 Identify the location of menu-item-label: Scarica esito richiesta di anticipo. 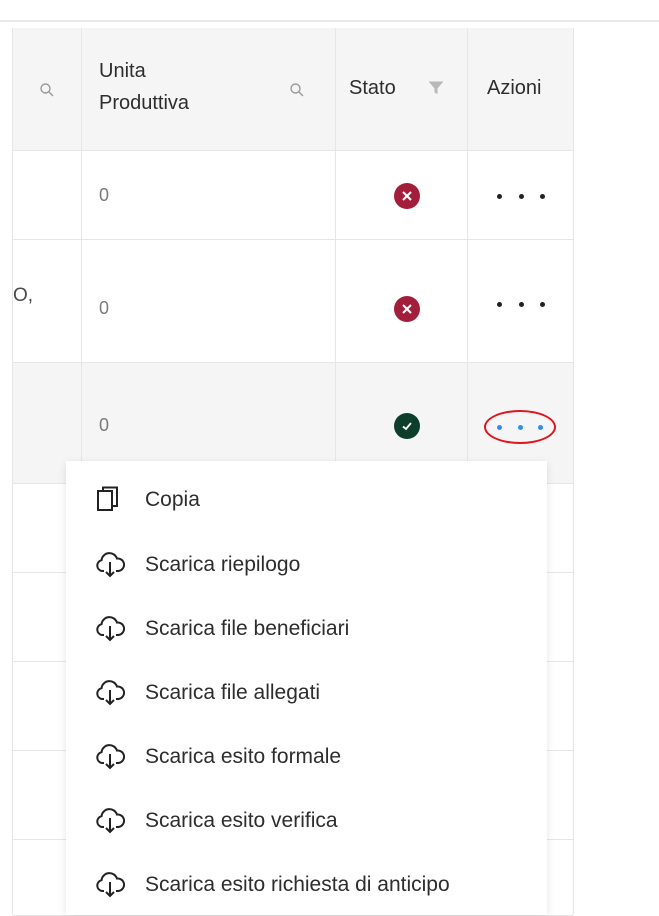
(297, 884).